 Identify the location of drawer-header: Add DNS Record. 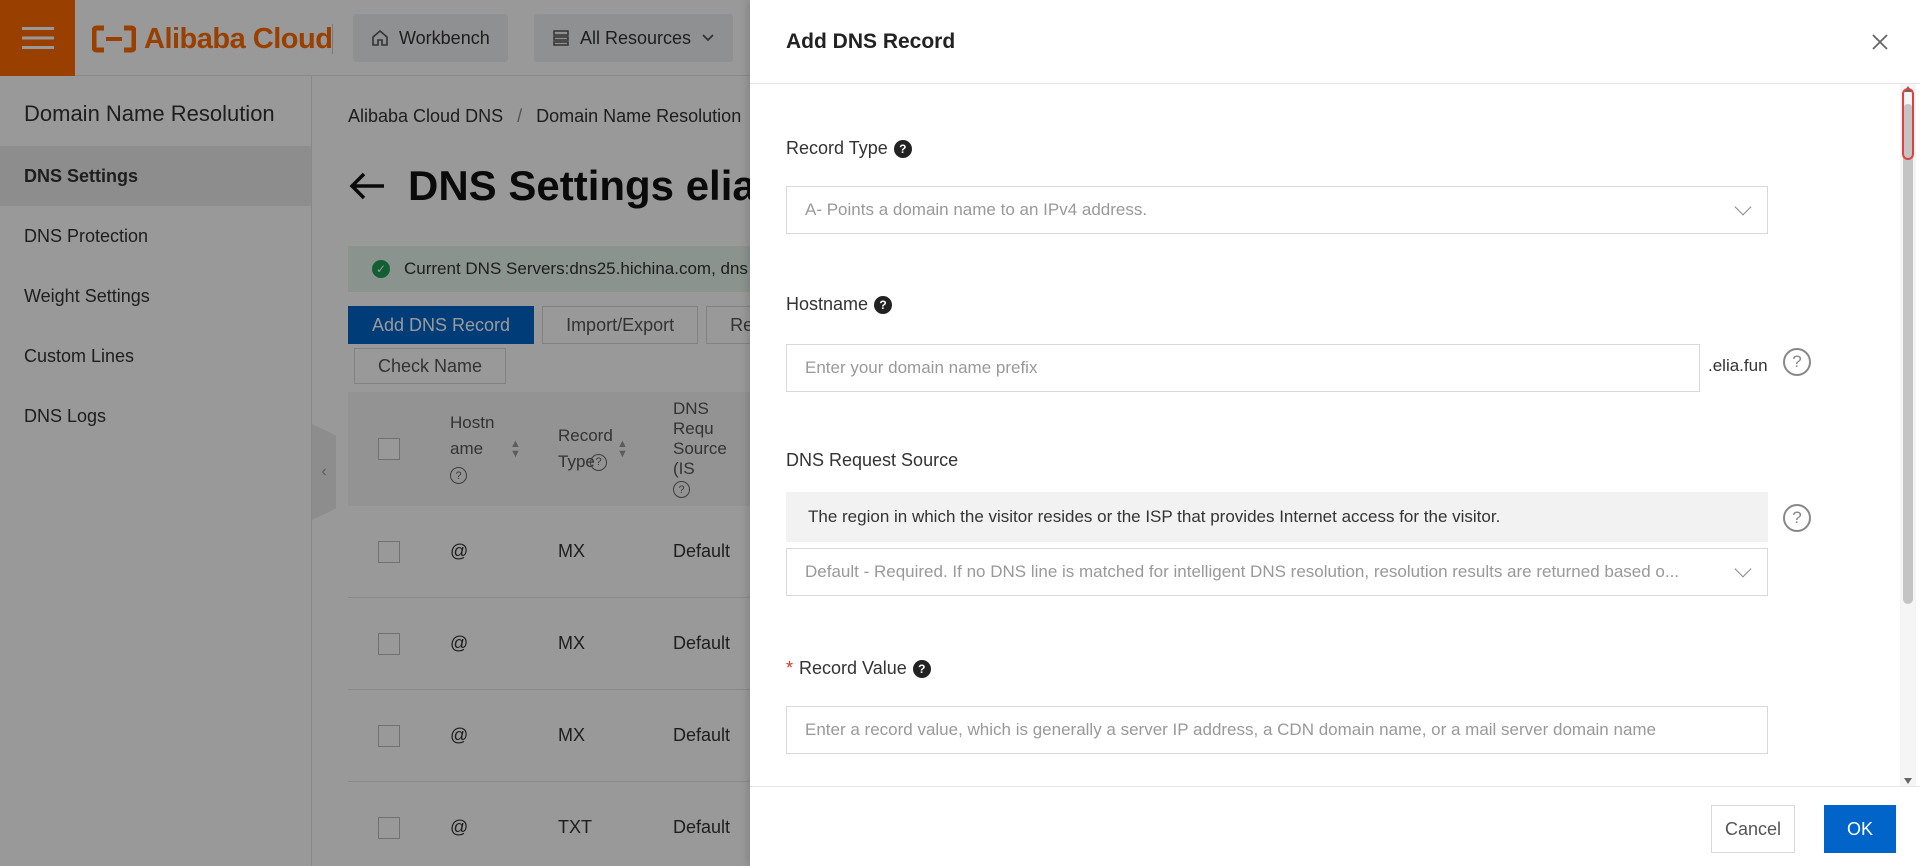
(1335, 42).